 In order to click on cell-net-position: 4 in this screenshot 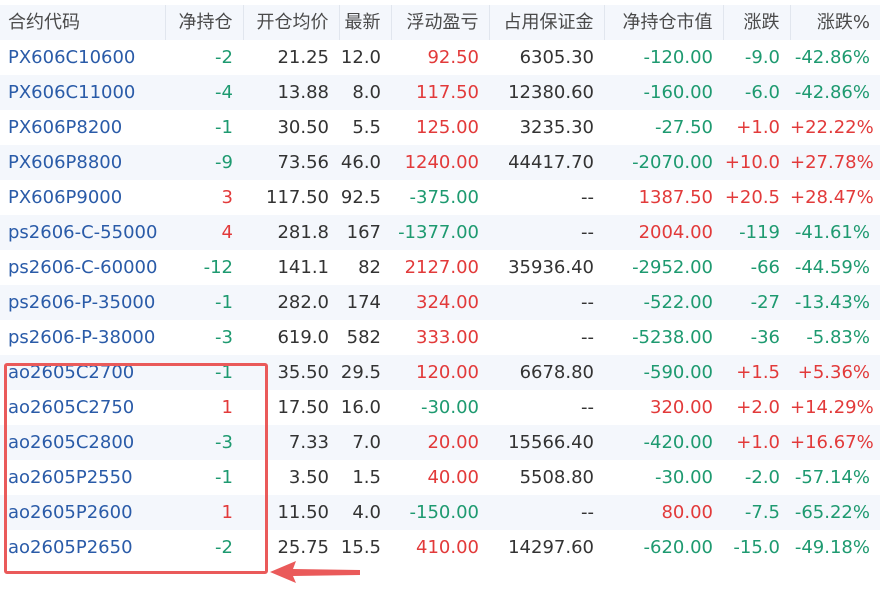, I will do `click(204, 232)`.